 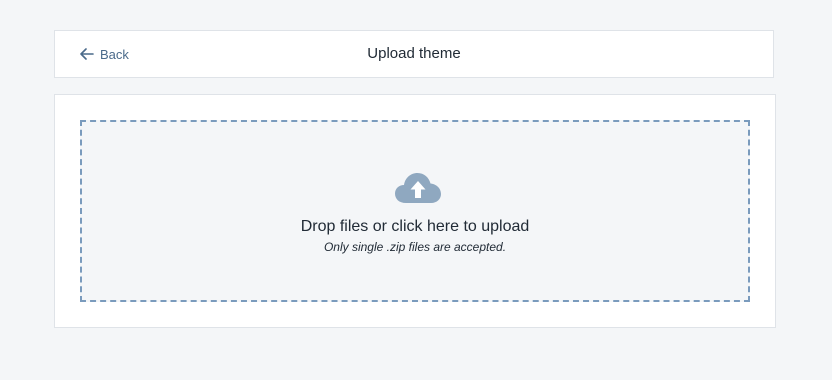 I want to click on back-button: Back, so click(x=104, y=54).